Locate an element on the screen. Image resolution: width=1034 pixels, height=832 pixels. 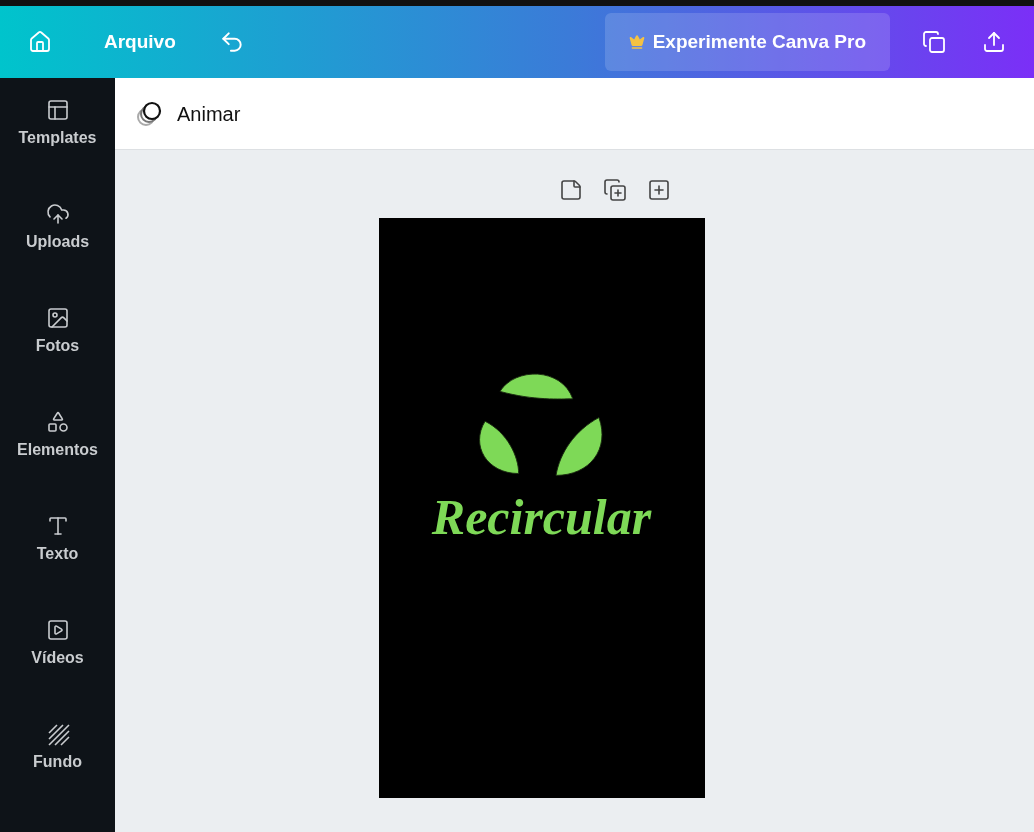
pro-button: Experimente Canva Pro is located at coordinates (747, 42).